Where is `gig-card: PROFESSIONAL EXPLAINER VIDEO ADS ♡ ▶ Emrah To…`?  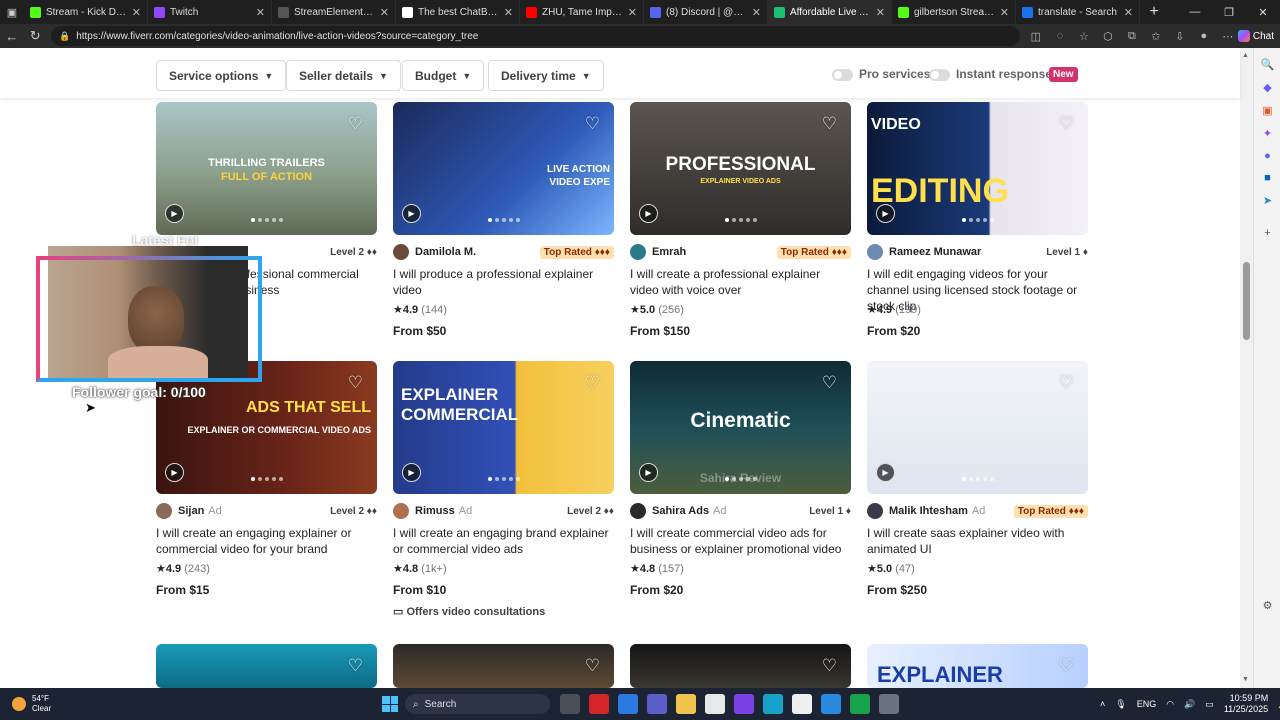 gig-card: PROFESSIONAL EXPLAINER VIDEO ADS ♡ ▶ Emrah To… is located at coordinates (740, 220).